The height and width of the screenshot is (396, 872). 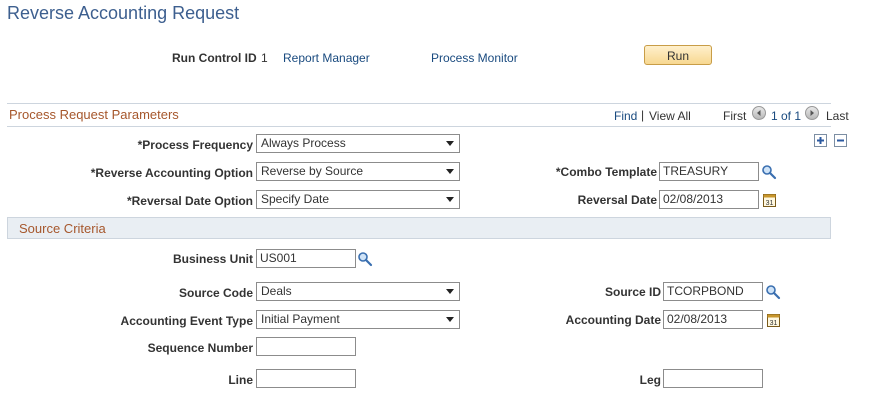 I want to click on reverse-accounting-option-select: Reverse by Source, so click(x=358, y=171).